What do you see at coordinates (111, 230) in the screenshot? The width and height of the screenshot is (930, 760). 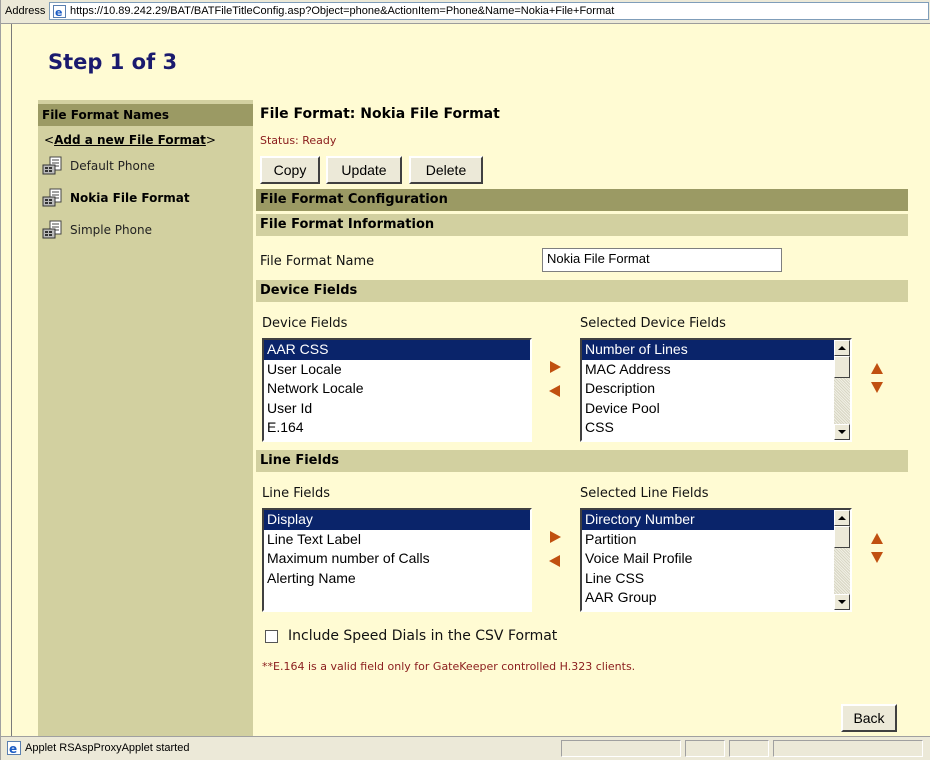 I see `sidebar-item-label: Simple Phone` at bounding box center [111, 230].